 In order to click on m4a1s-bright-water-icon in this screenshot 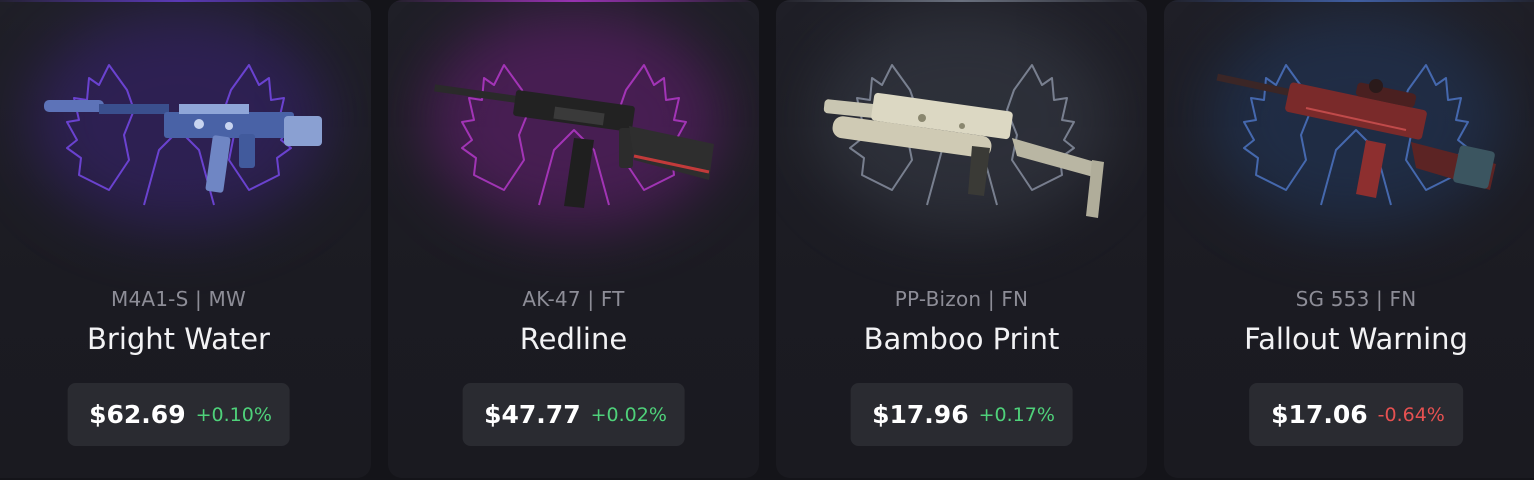, I will do `click(182, 146)`.